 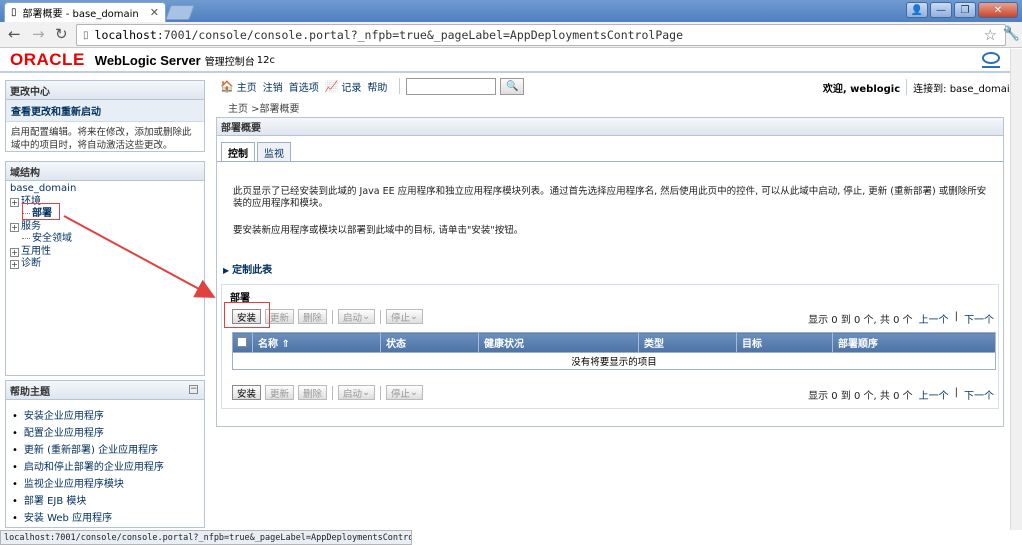 I want to click on domain-tree: base_domain + 环境 部署 + 服务 安全领域 + 互用性 + 诊断, so click(x=105, y=227).